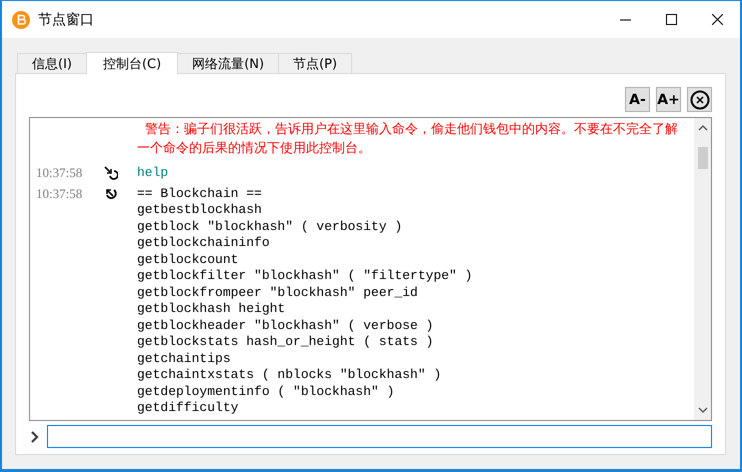 Image resolution: width=742 pixels, height=472 pixels. What do you see at coordinates (702, 269) in the screenshot?
I see `scrollbar` at bounding box center [702, 269].